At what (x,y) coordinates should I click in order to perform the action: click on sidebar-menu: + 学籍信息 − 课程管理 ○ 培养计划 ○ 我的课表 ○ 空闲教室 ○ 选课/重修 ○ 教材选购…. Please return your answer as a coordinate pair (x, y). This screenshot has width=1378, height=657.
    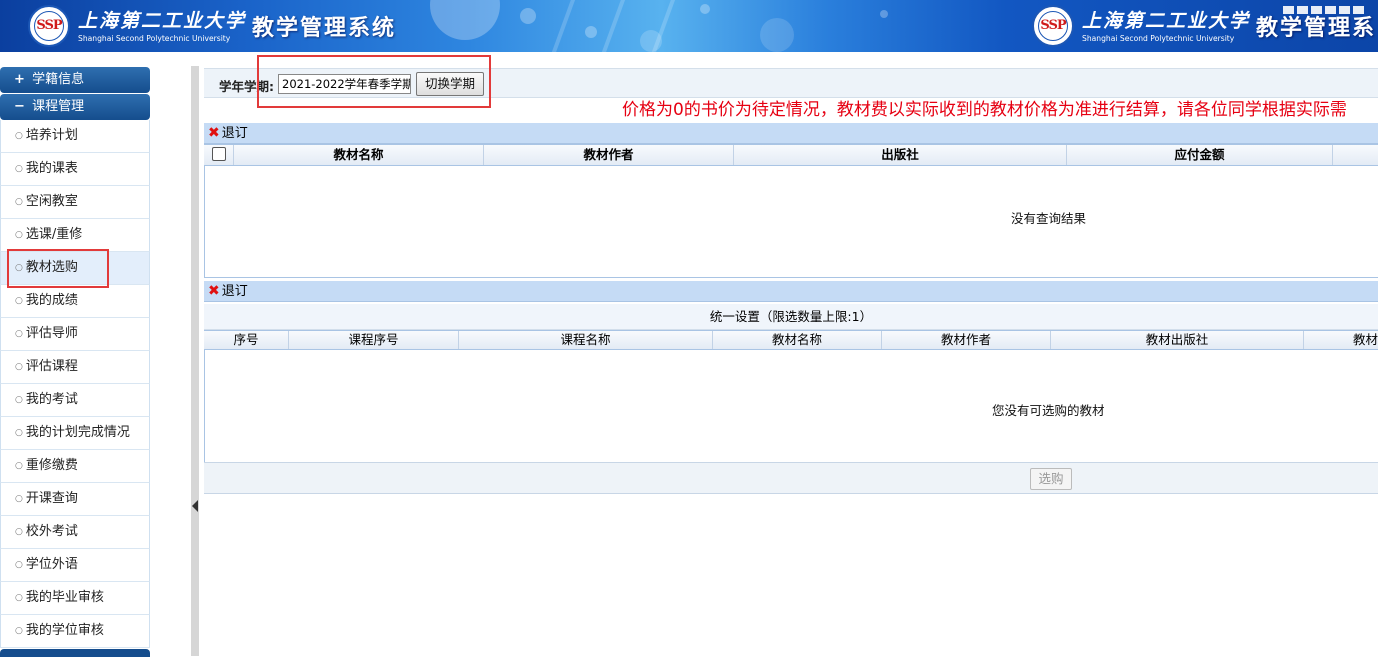
    Looking at the image, I should click on (75, 361).